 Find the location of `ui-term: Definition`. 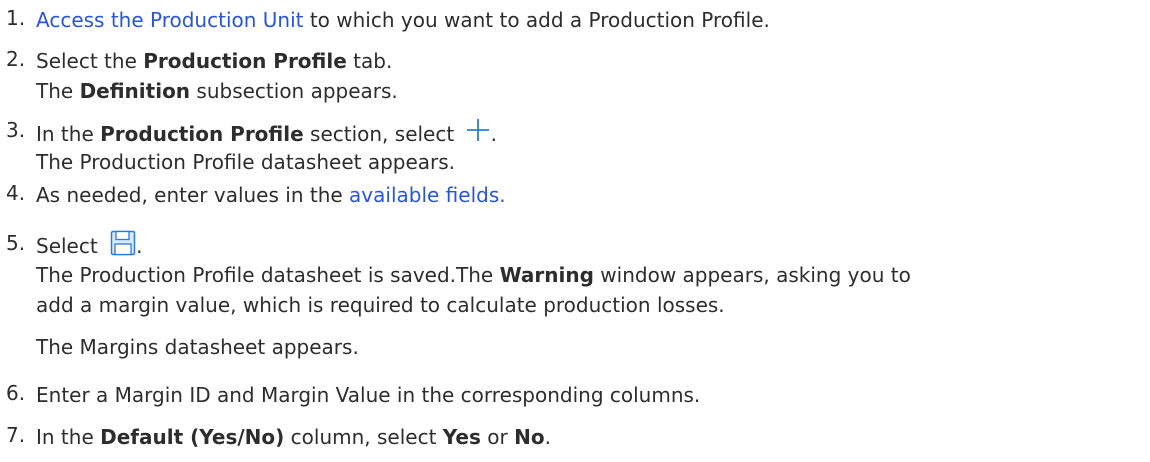

ui-term: Definition is located at coordinates (135, 91).